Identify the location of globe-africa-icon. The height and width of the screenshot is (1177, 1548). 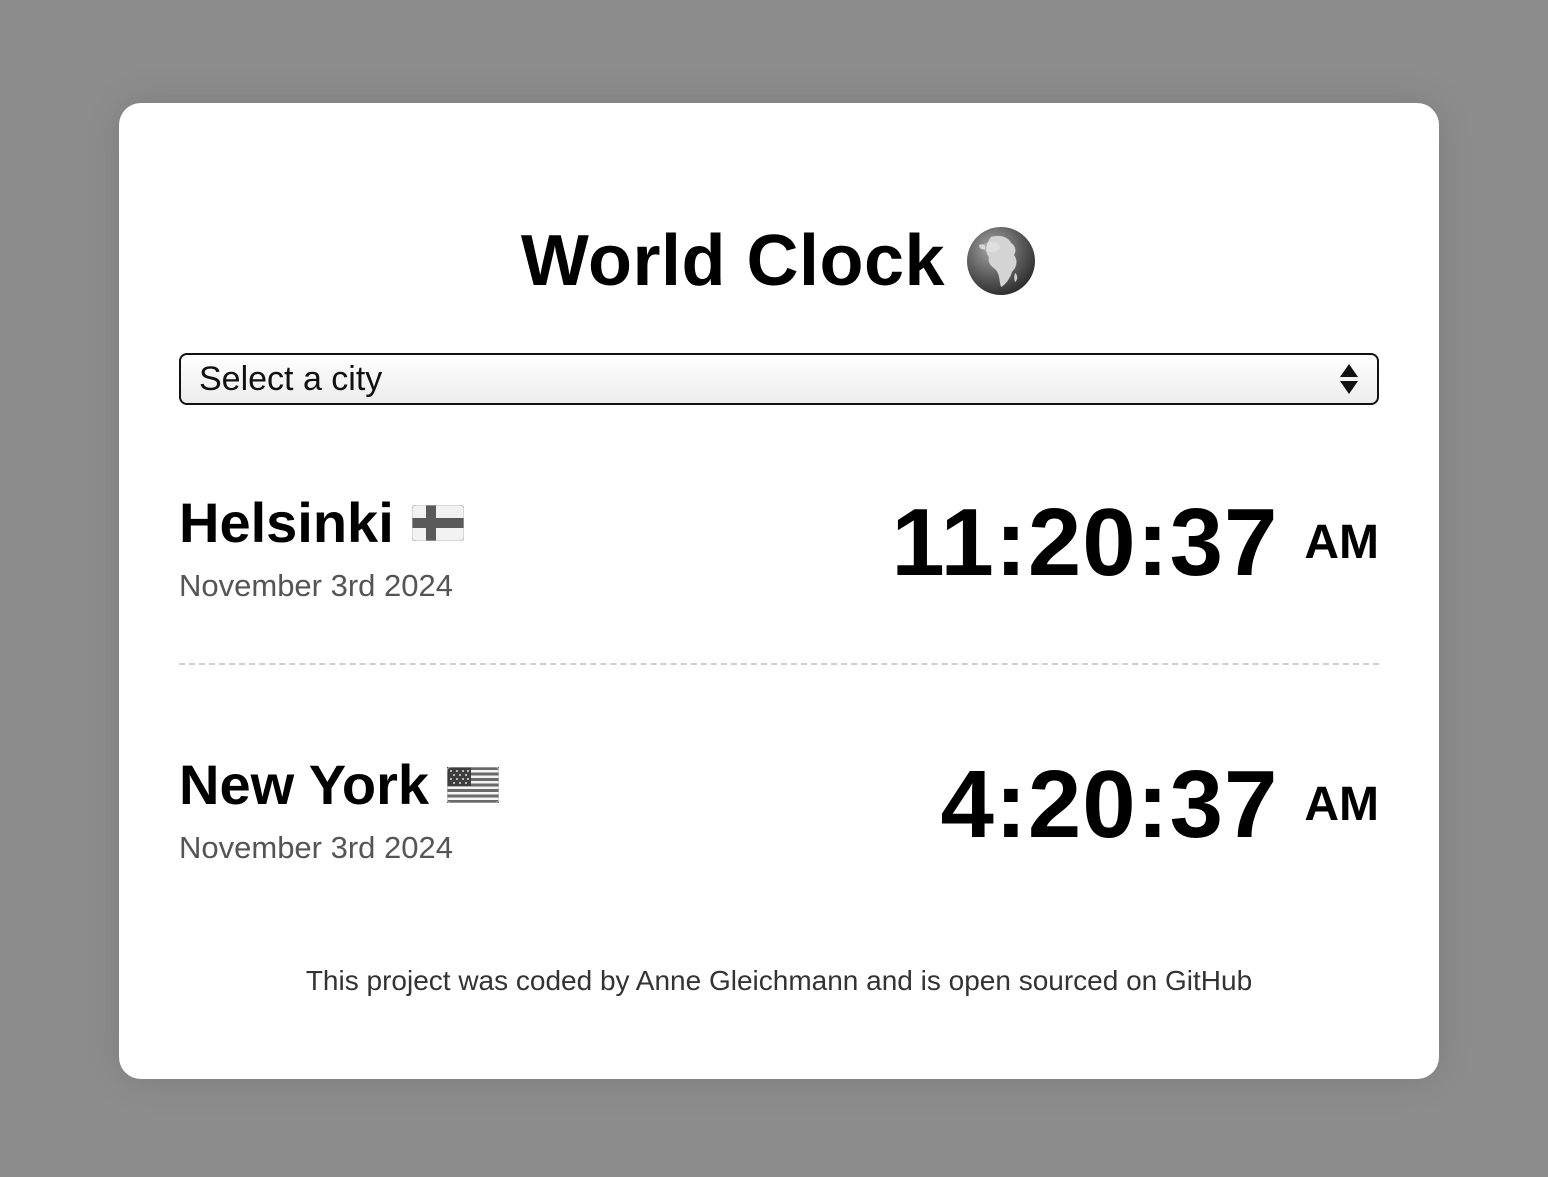
(1001, 261).